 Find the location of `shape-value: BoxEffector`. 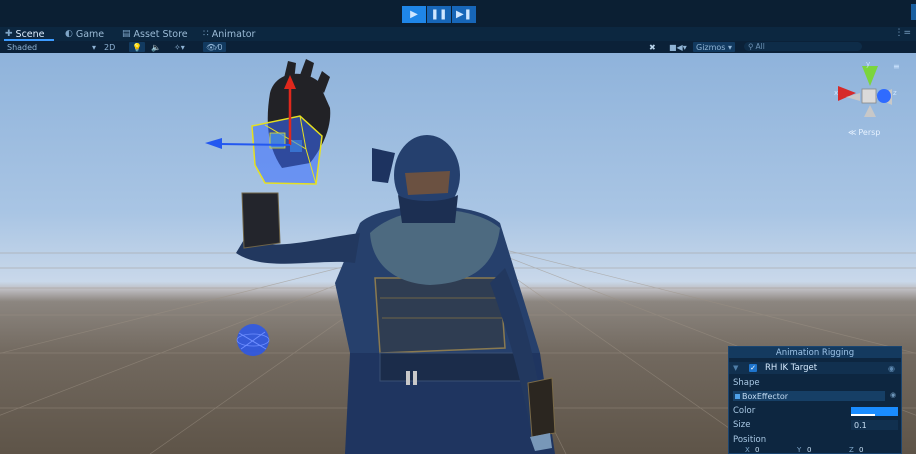

shape-value: BoxEffector is located at coordinates (765, 396).